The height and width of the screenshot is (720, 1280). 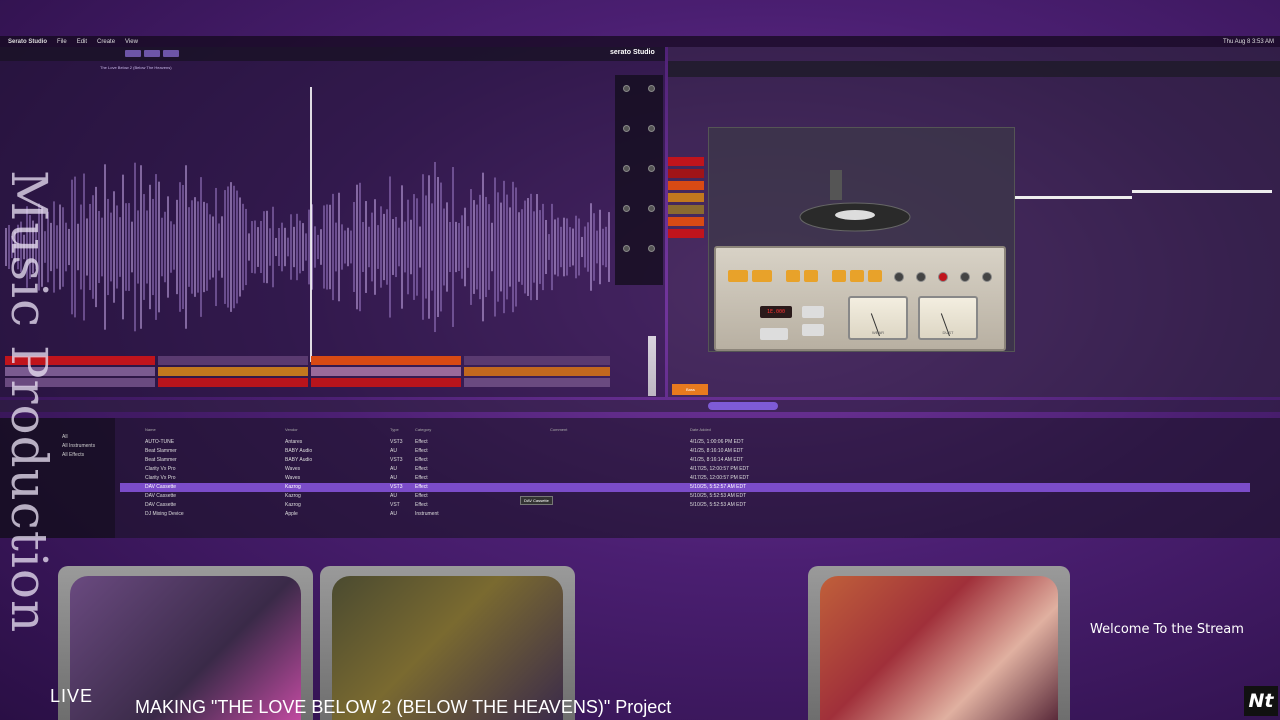 What do you see at coordinates (65, 437) in the screenshot?
I see `sidebar-item-all: All` at bounding box center [65, 437].